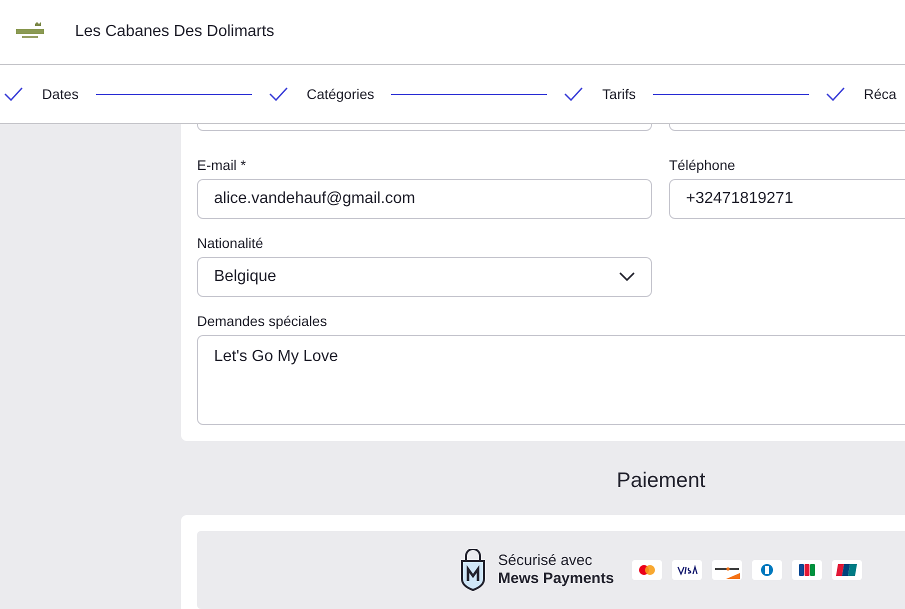  I want to click on step-label: Catégories, so click(340, 94).